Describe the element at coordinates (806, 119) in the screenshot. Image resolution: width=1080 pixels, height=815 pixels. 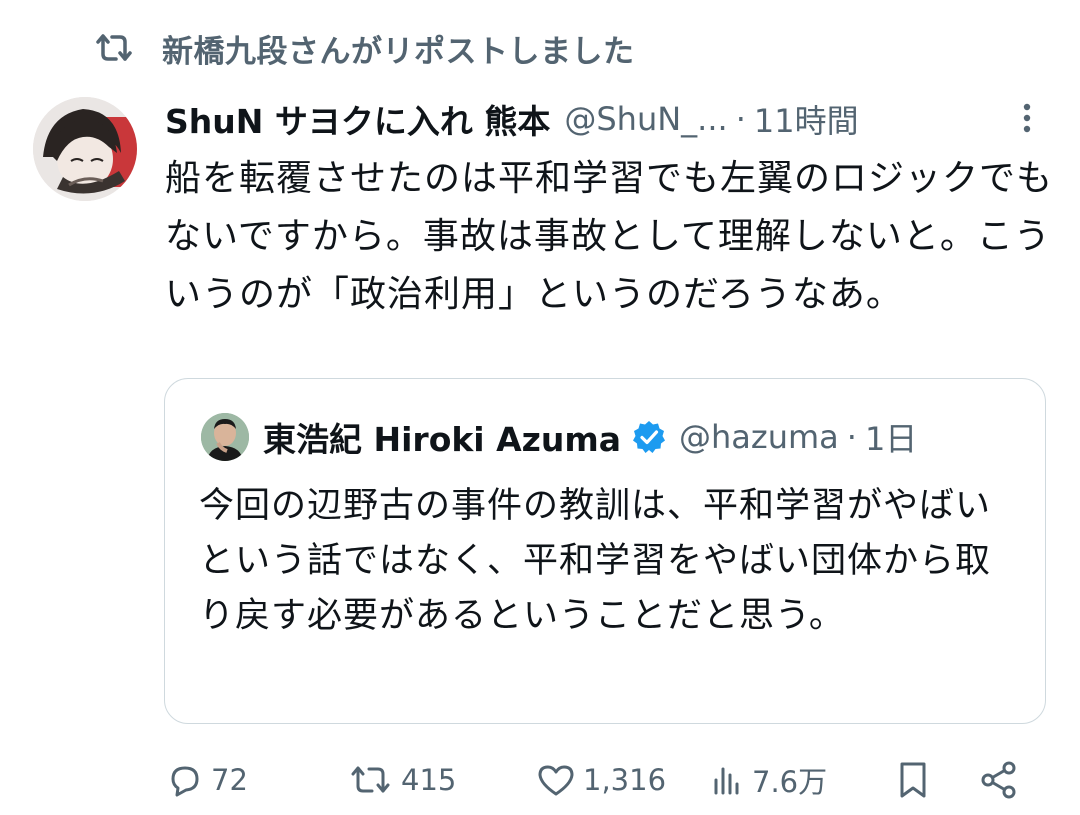
I see `tweet-timestamp: 11時間` at that location.